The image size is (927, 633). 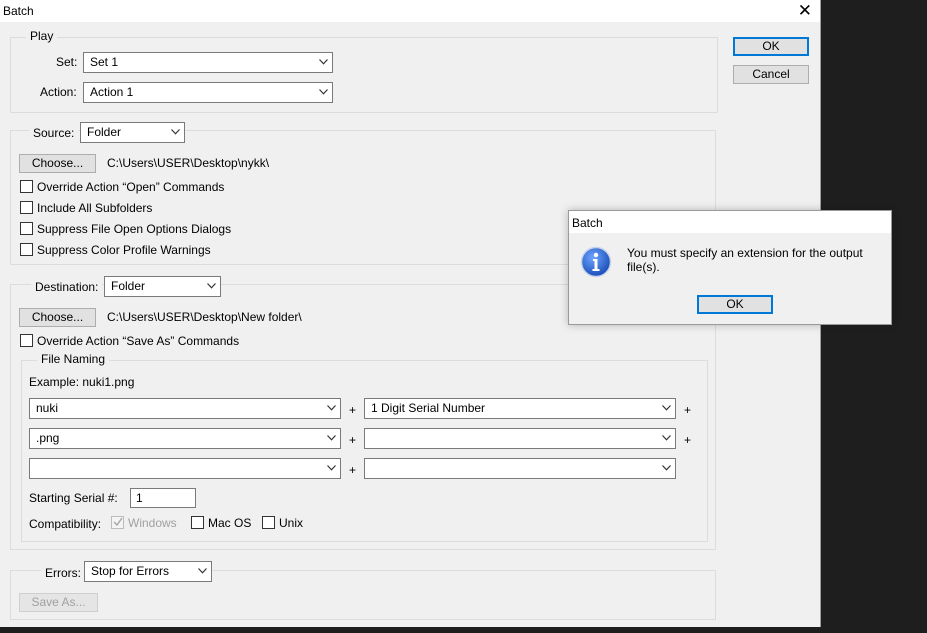 I want to click on naming-value: nuki, so click(x=47, y=408).